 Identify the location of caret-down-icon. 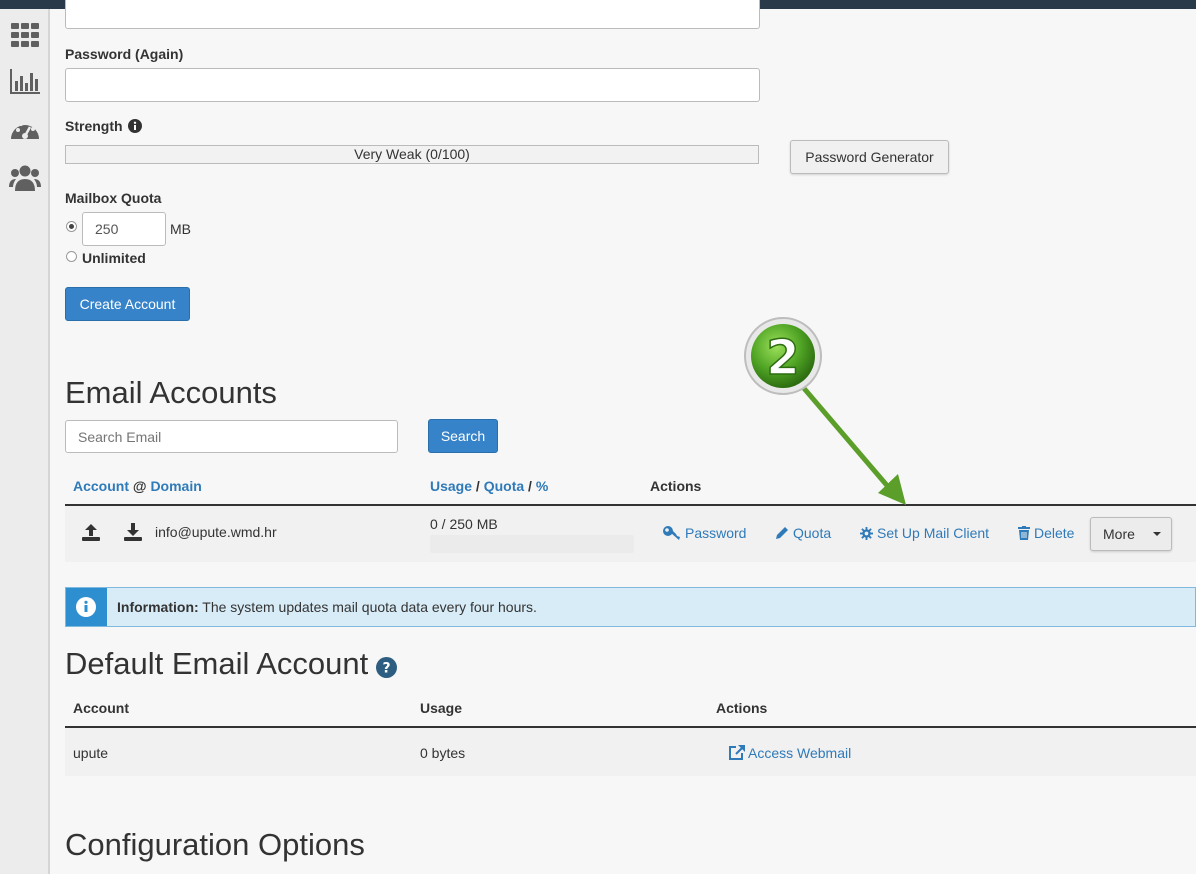
(1157, 534).